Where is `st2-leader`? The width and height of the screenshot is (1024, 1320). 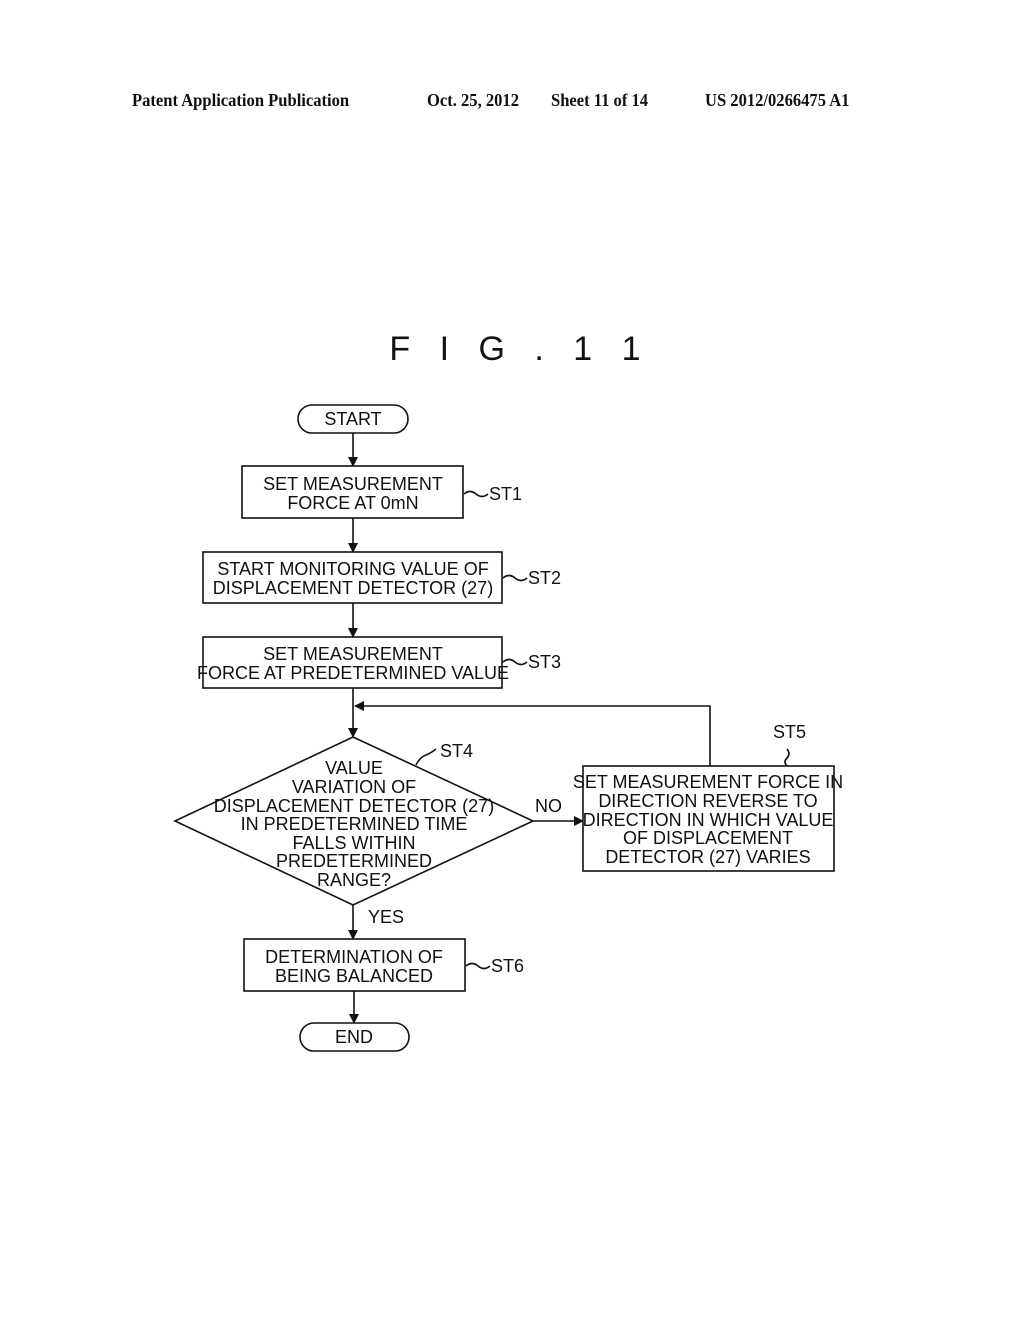 st2-leader is located at coordinates (515, 578).